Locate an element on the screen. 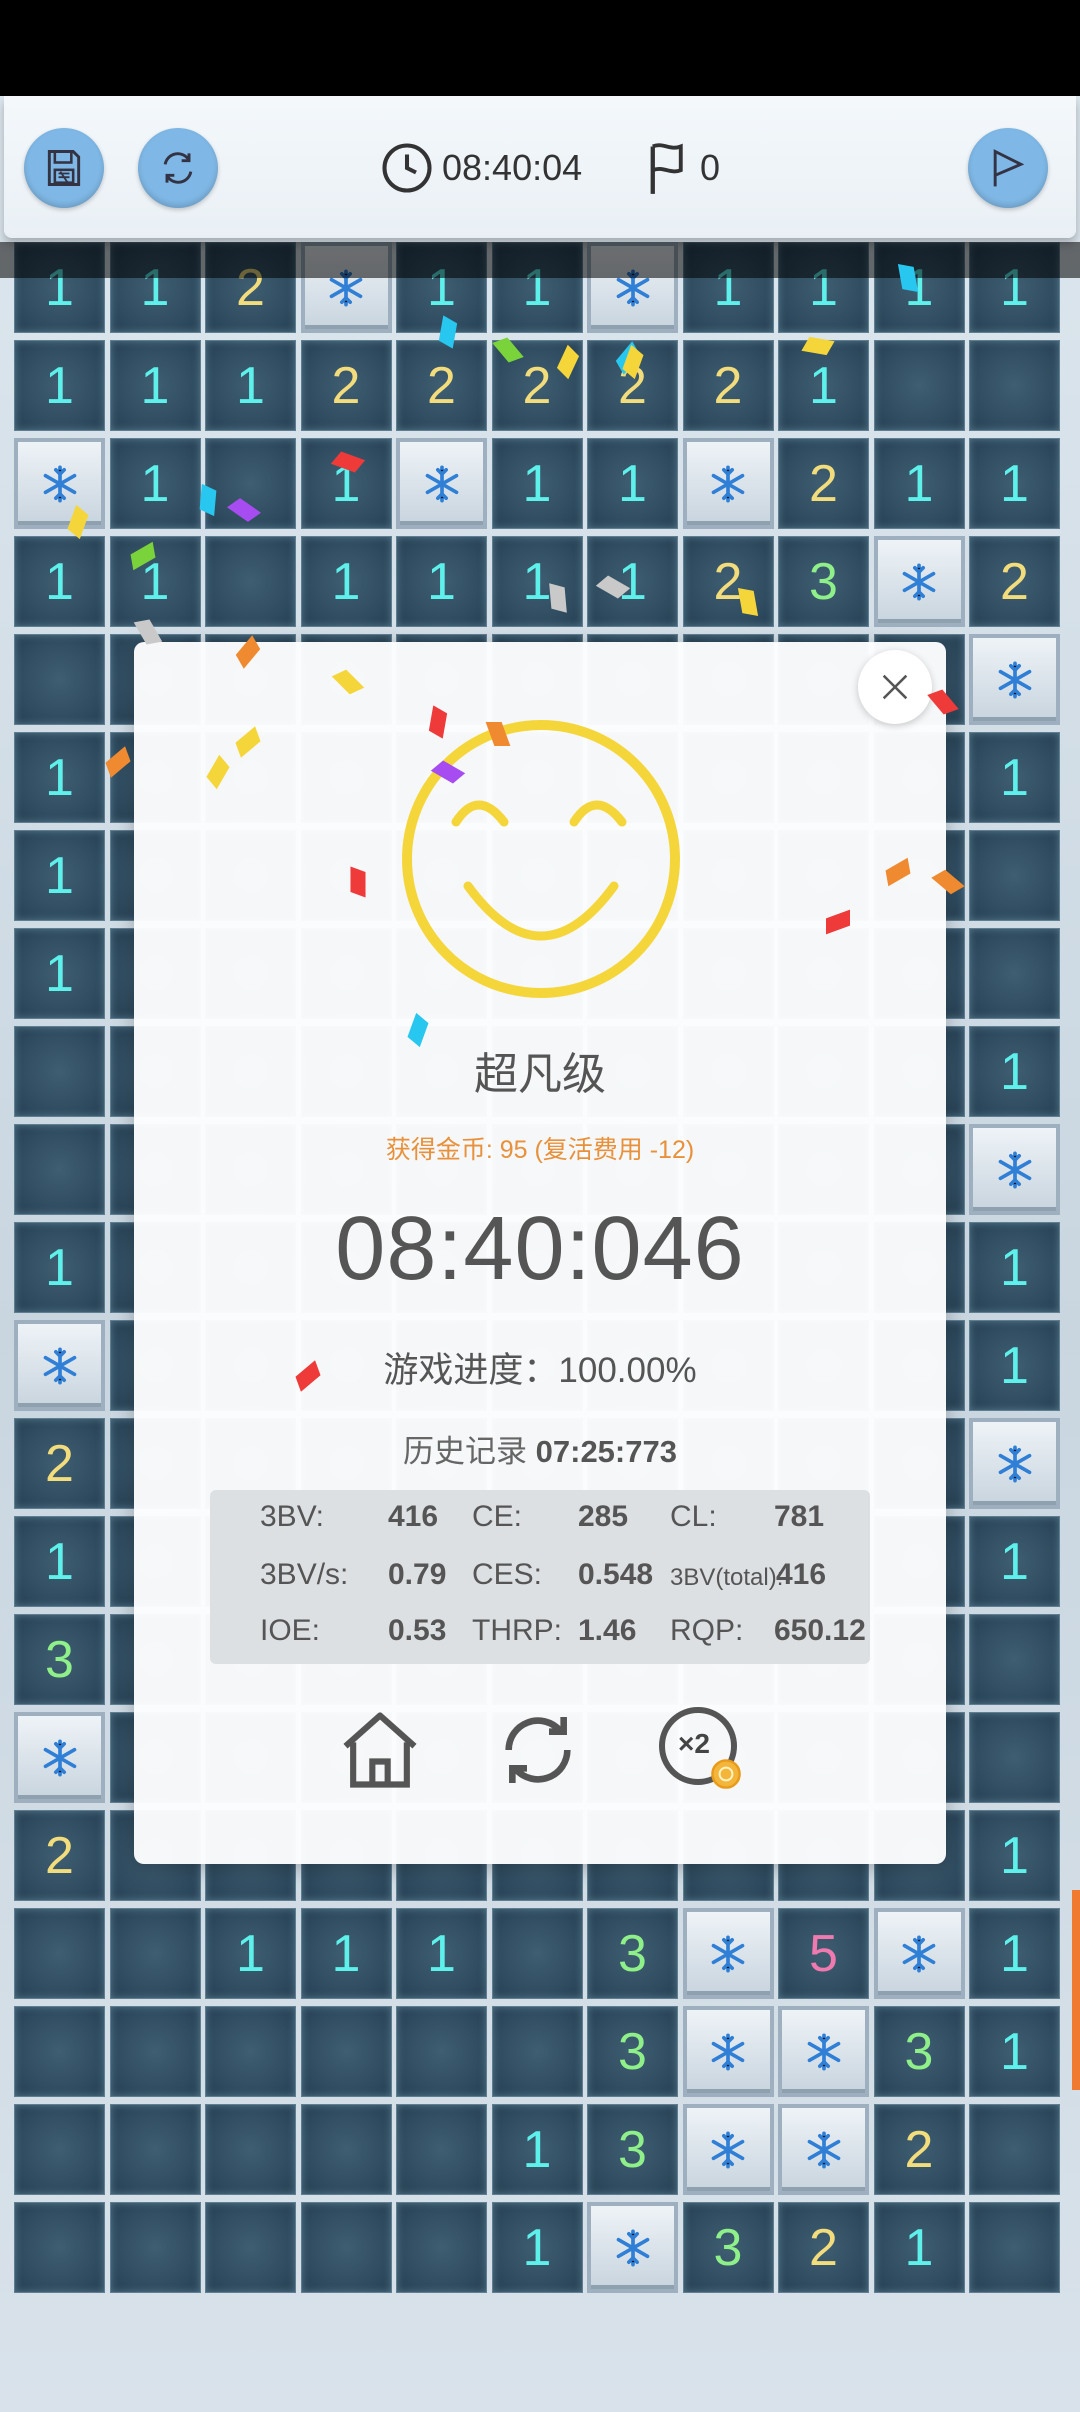 The height and width of the screenshot is (2412, 1080). play-flag-button is located at coordinates (1008, 168).